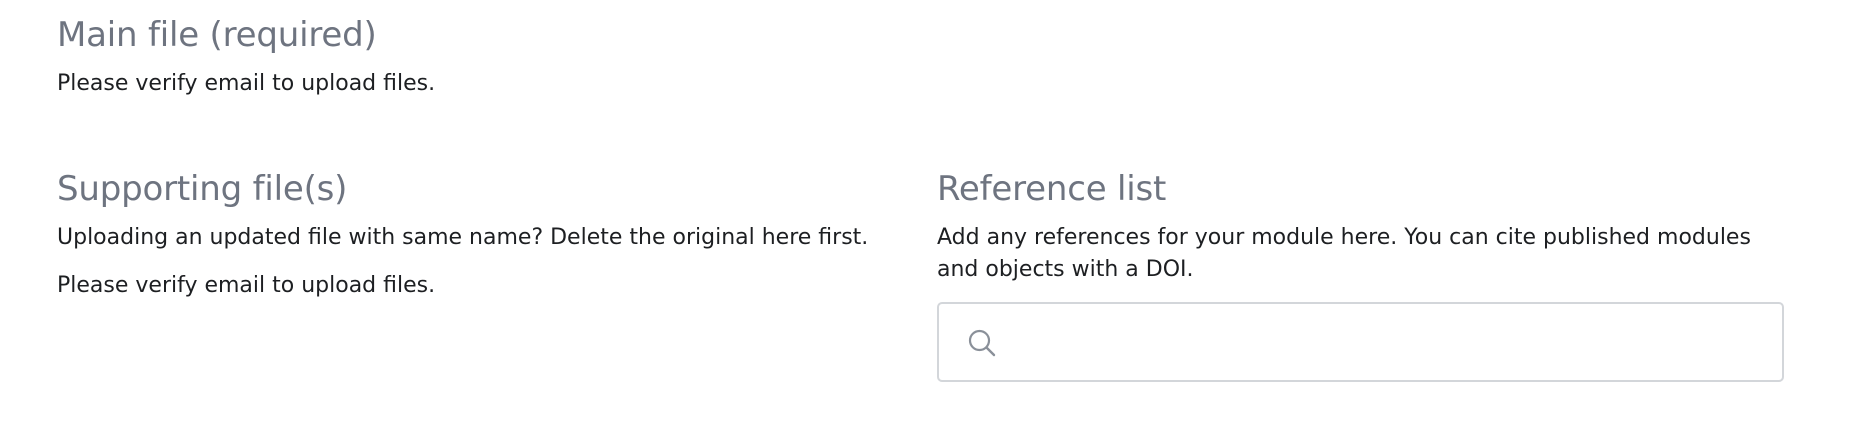 Image resolution: width=1850 pixels, height=434 pixels. Describe the element at coordinates (982, 343) in the screenshot. I see `search-icon` at that location.